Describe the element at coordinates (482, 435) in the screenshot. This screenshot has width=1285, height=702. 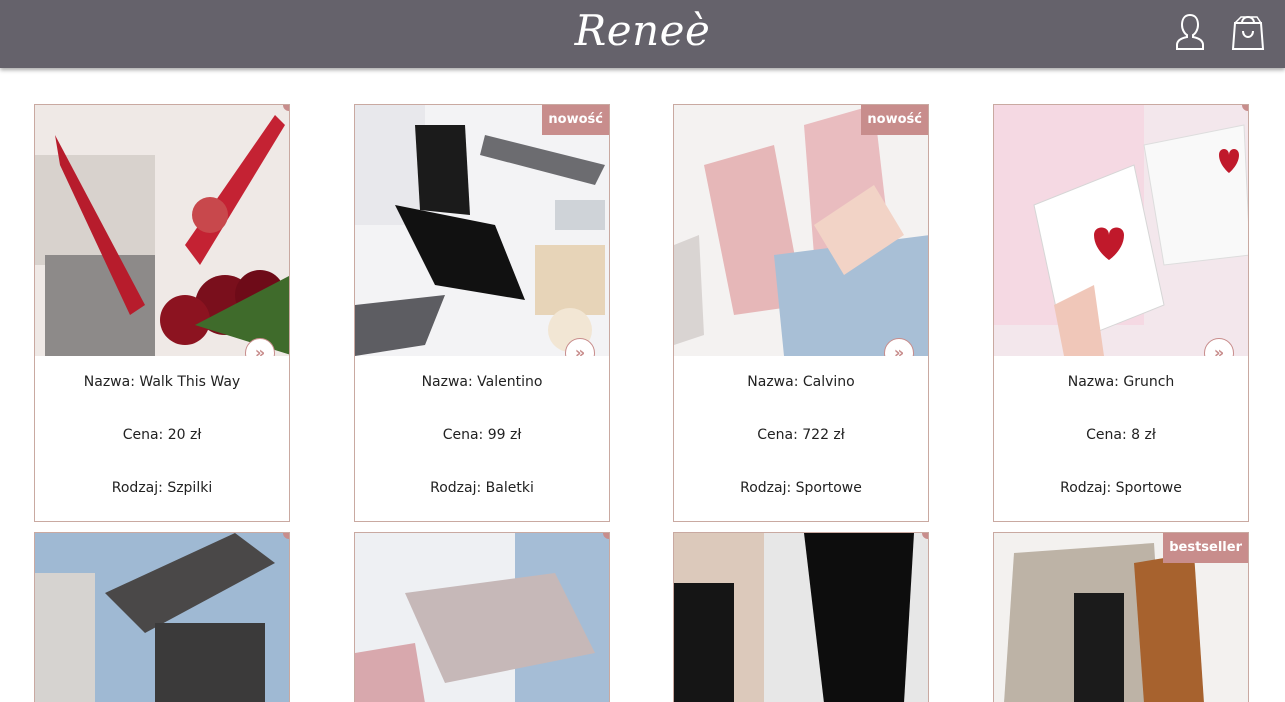
I see `product-price: Cena99 zł` at that location.